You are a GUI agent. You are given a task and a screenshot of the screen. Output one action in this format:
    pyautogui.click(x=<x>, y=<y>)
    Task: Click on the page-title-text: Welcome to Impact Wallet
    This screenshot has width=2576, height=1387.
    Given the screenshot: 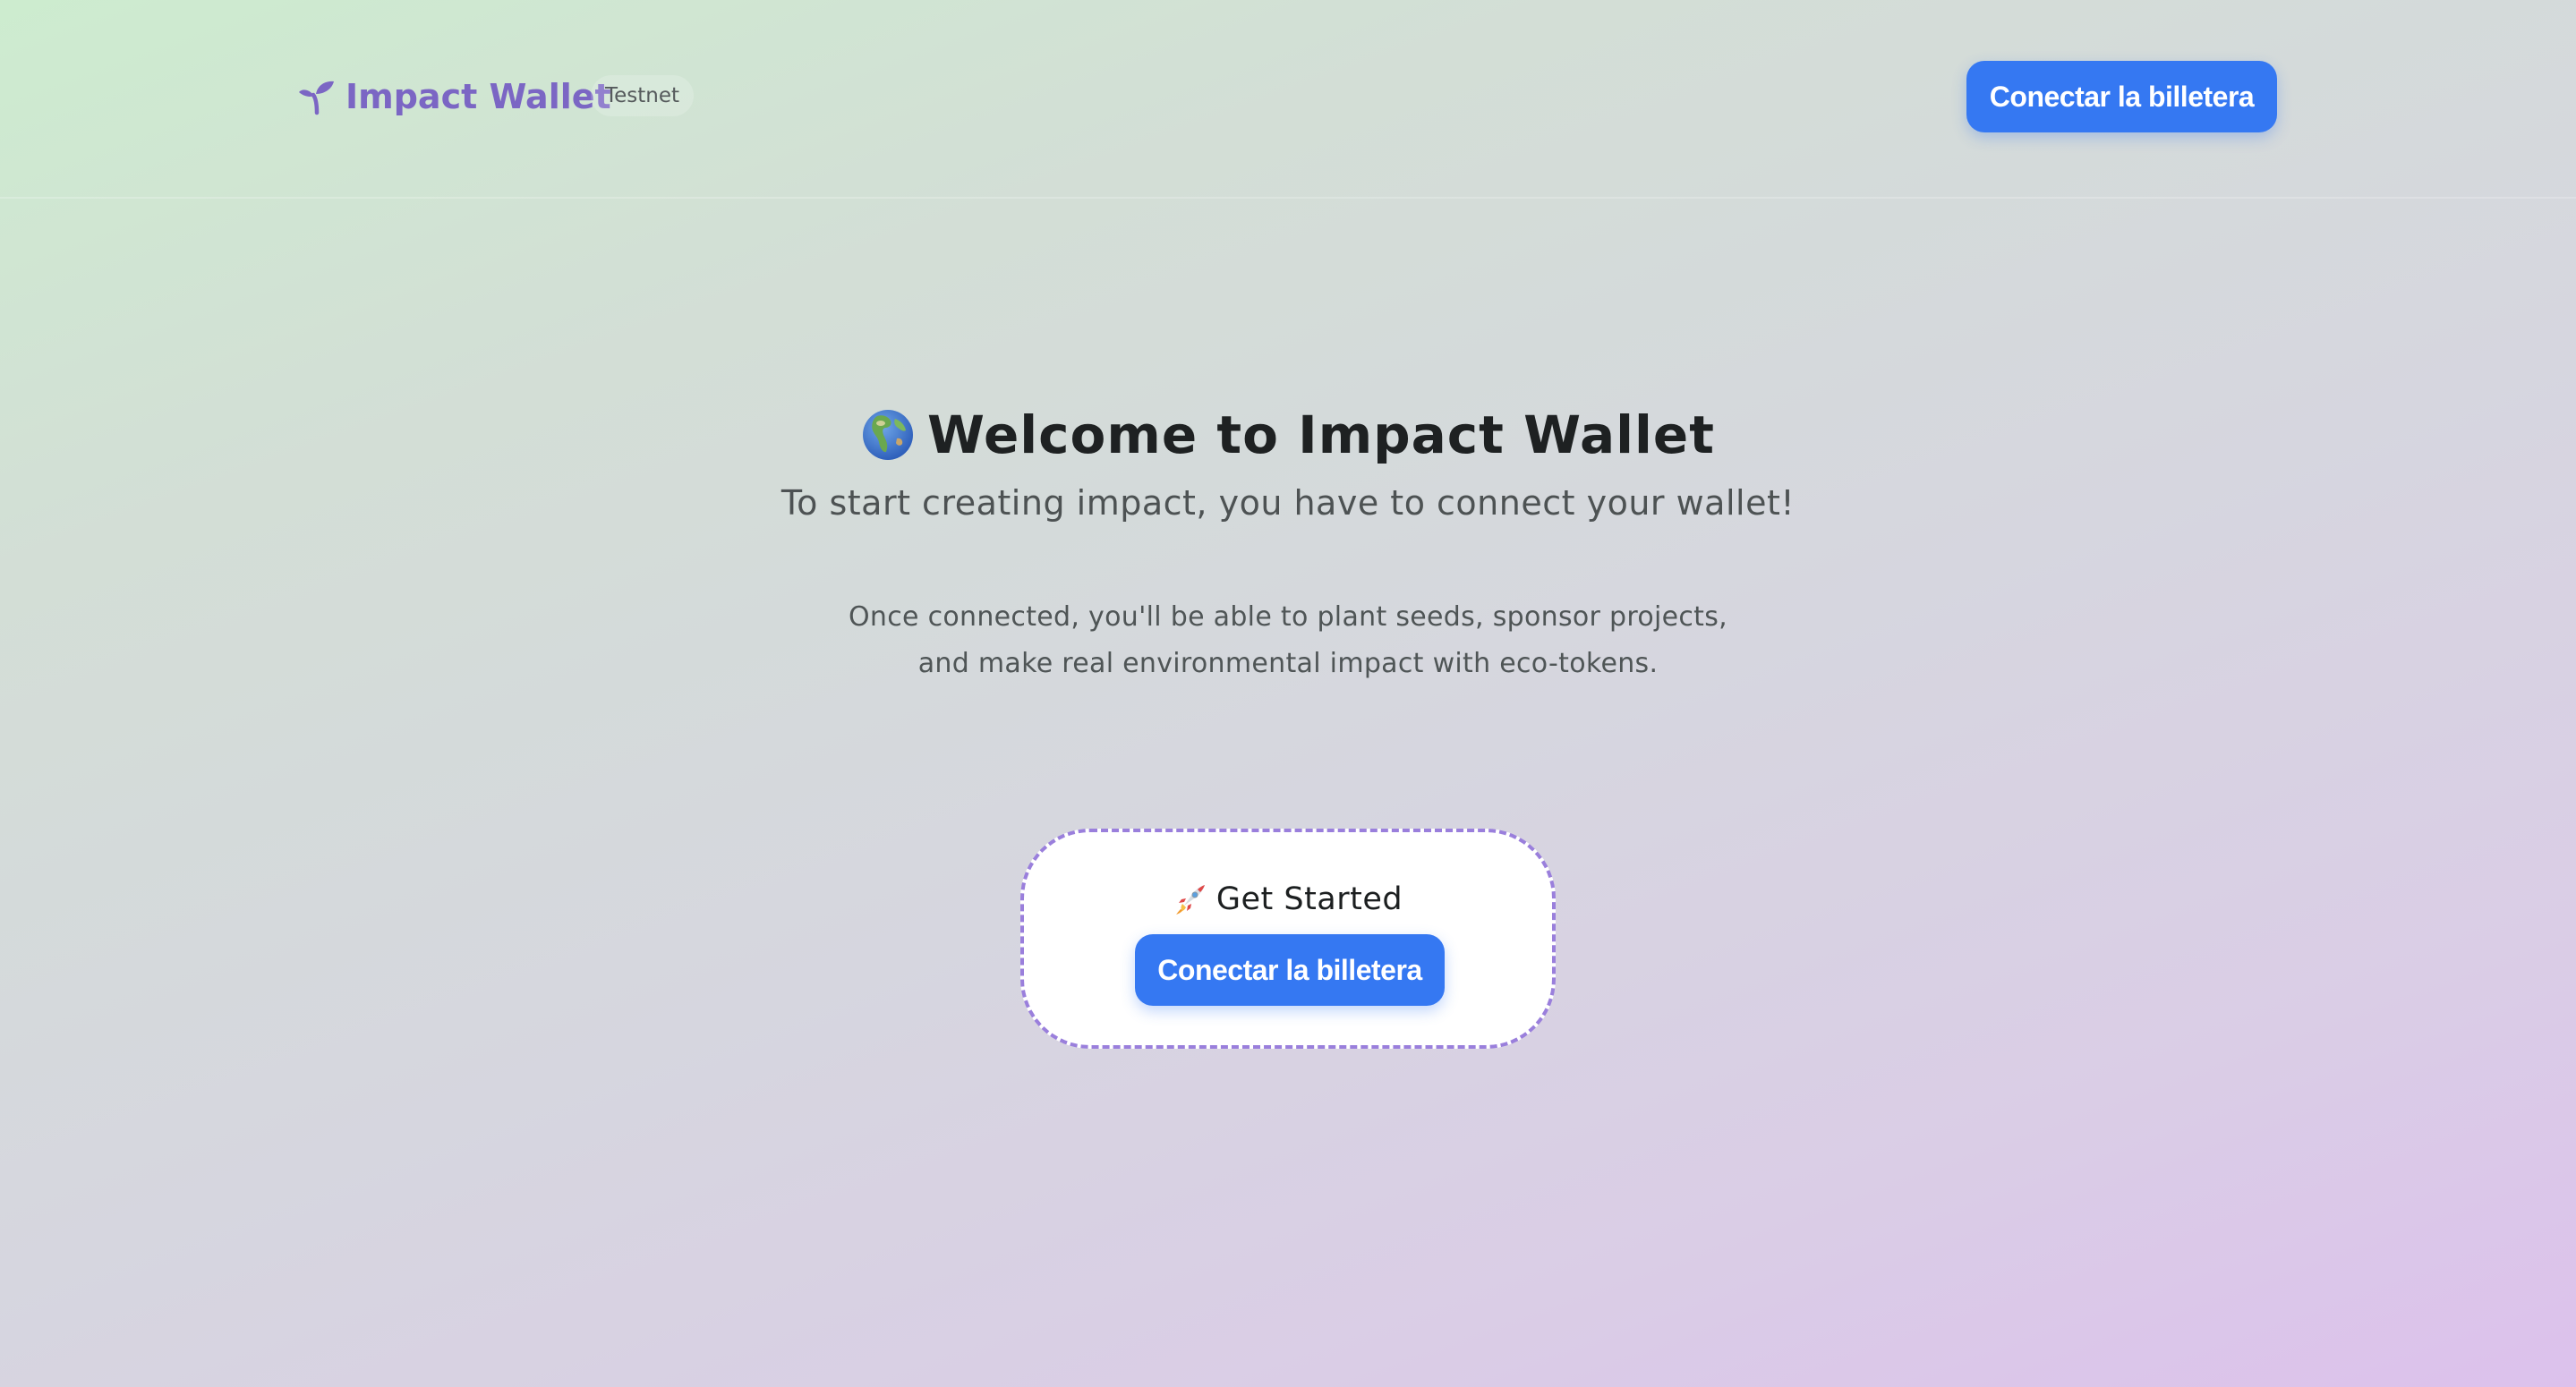 What is the action you would take?
    pyautogui.click(x=1321, y=434)
    